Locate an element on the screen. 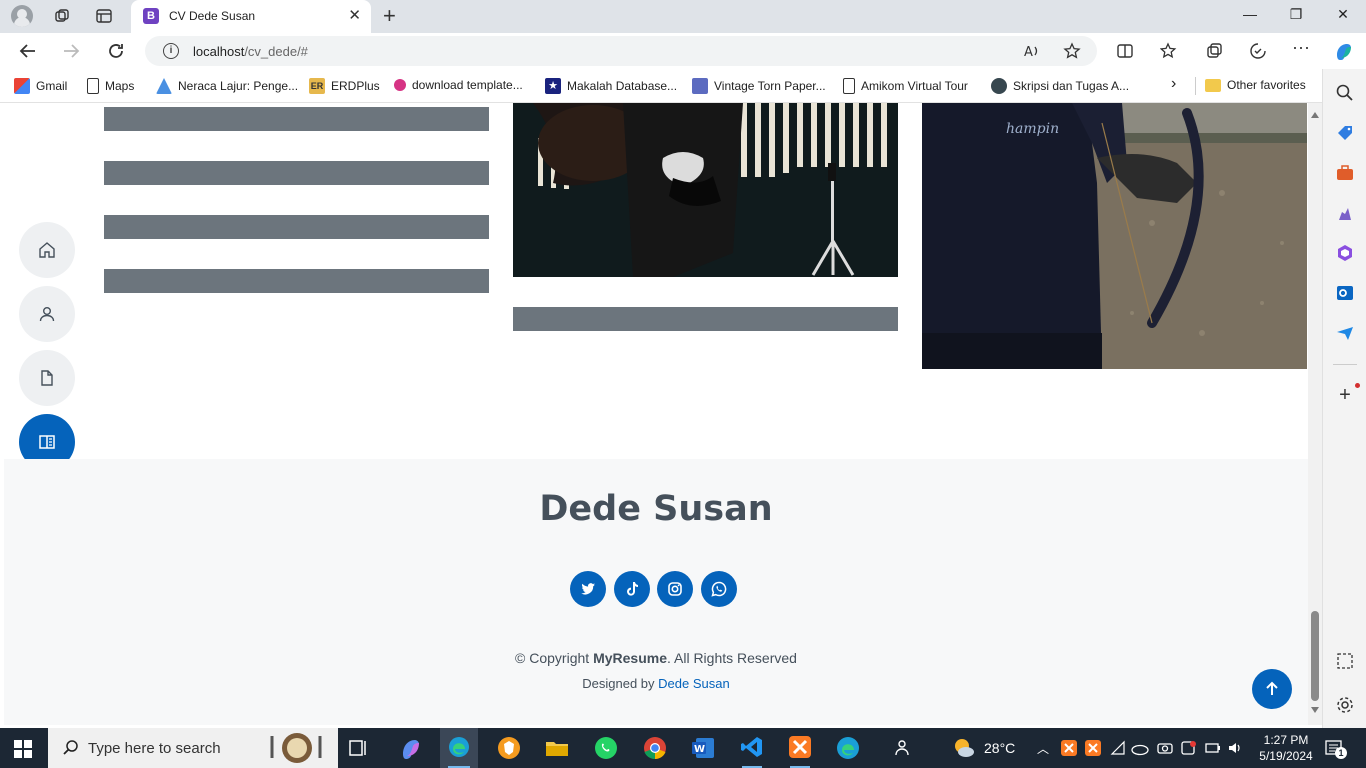  vscode-taskbar-button is located at coordinates (752, 748).